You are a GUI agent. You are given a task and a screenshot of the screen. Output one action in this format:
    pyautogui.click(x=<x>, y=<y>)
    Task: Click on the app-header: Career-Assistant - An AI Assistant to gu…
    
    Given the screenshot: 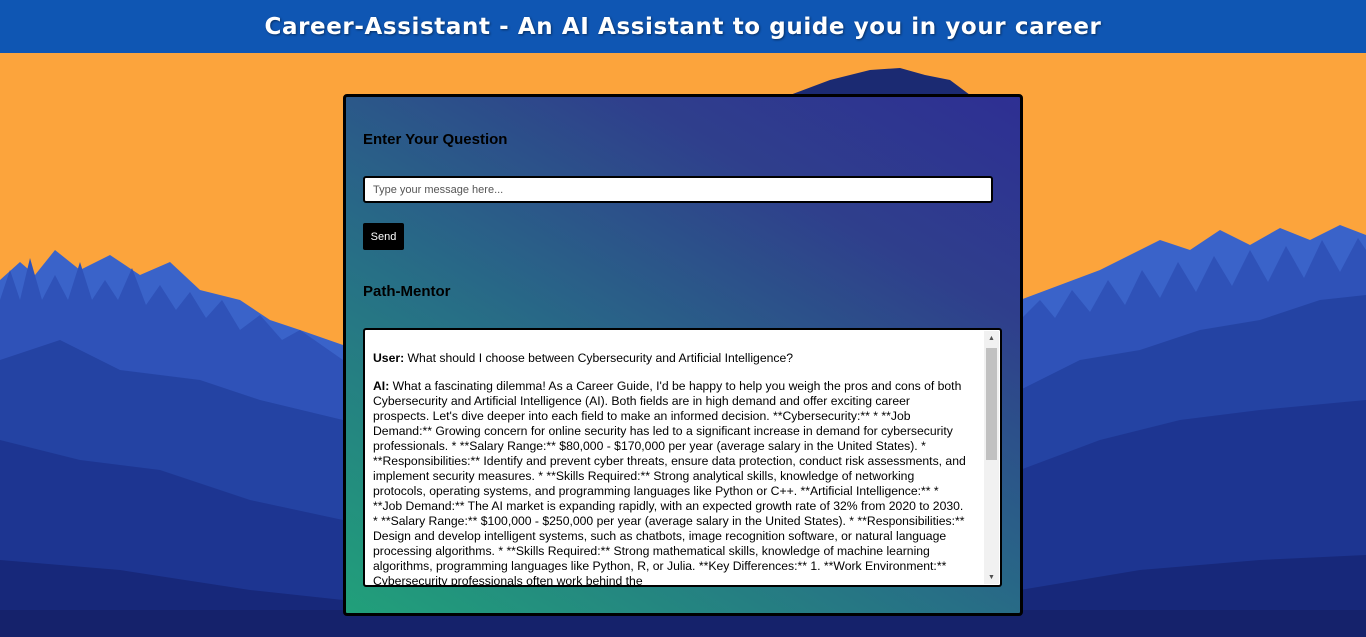 What is the action you would take?
    pyautogui.click(x=683, y=26)
    